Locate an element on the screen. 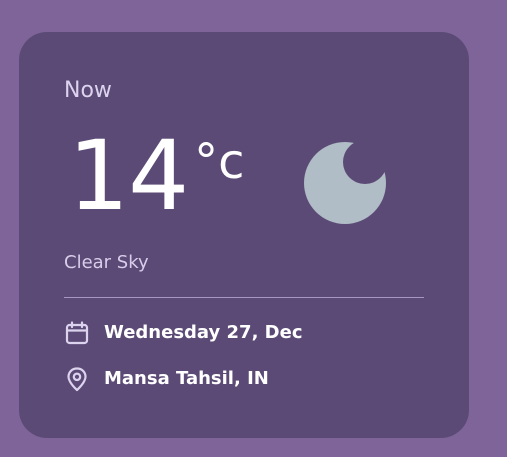  moon-icon is located at coordinates (345, 183).